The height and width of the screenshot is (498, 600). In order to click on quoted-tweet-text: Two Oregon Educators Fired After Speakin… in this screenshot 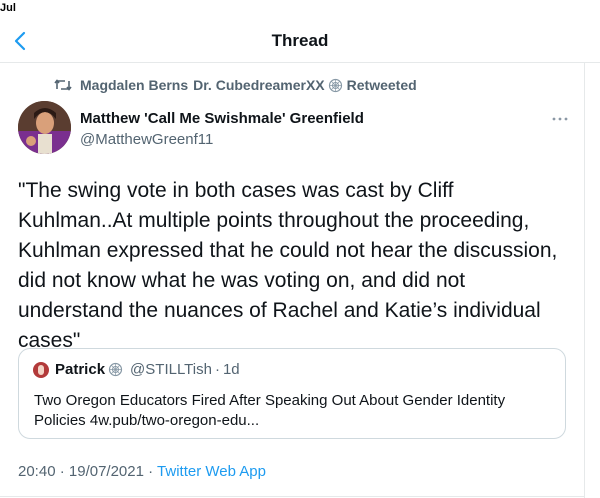, I will do `click(270, 410)`.